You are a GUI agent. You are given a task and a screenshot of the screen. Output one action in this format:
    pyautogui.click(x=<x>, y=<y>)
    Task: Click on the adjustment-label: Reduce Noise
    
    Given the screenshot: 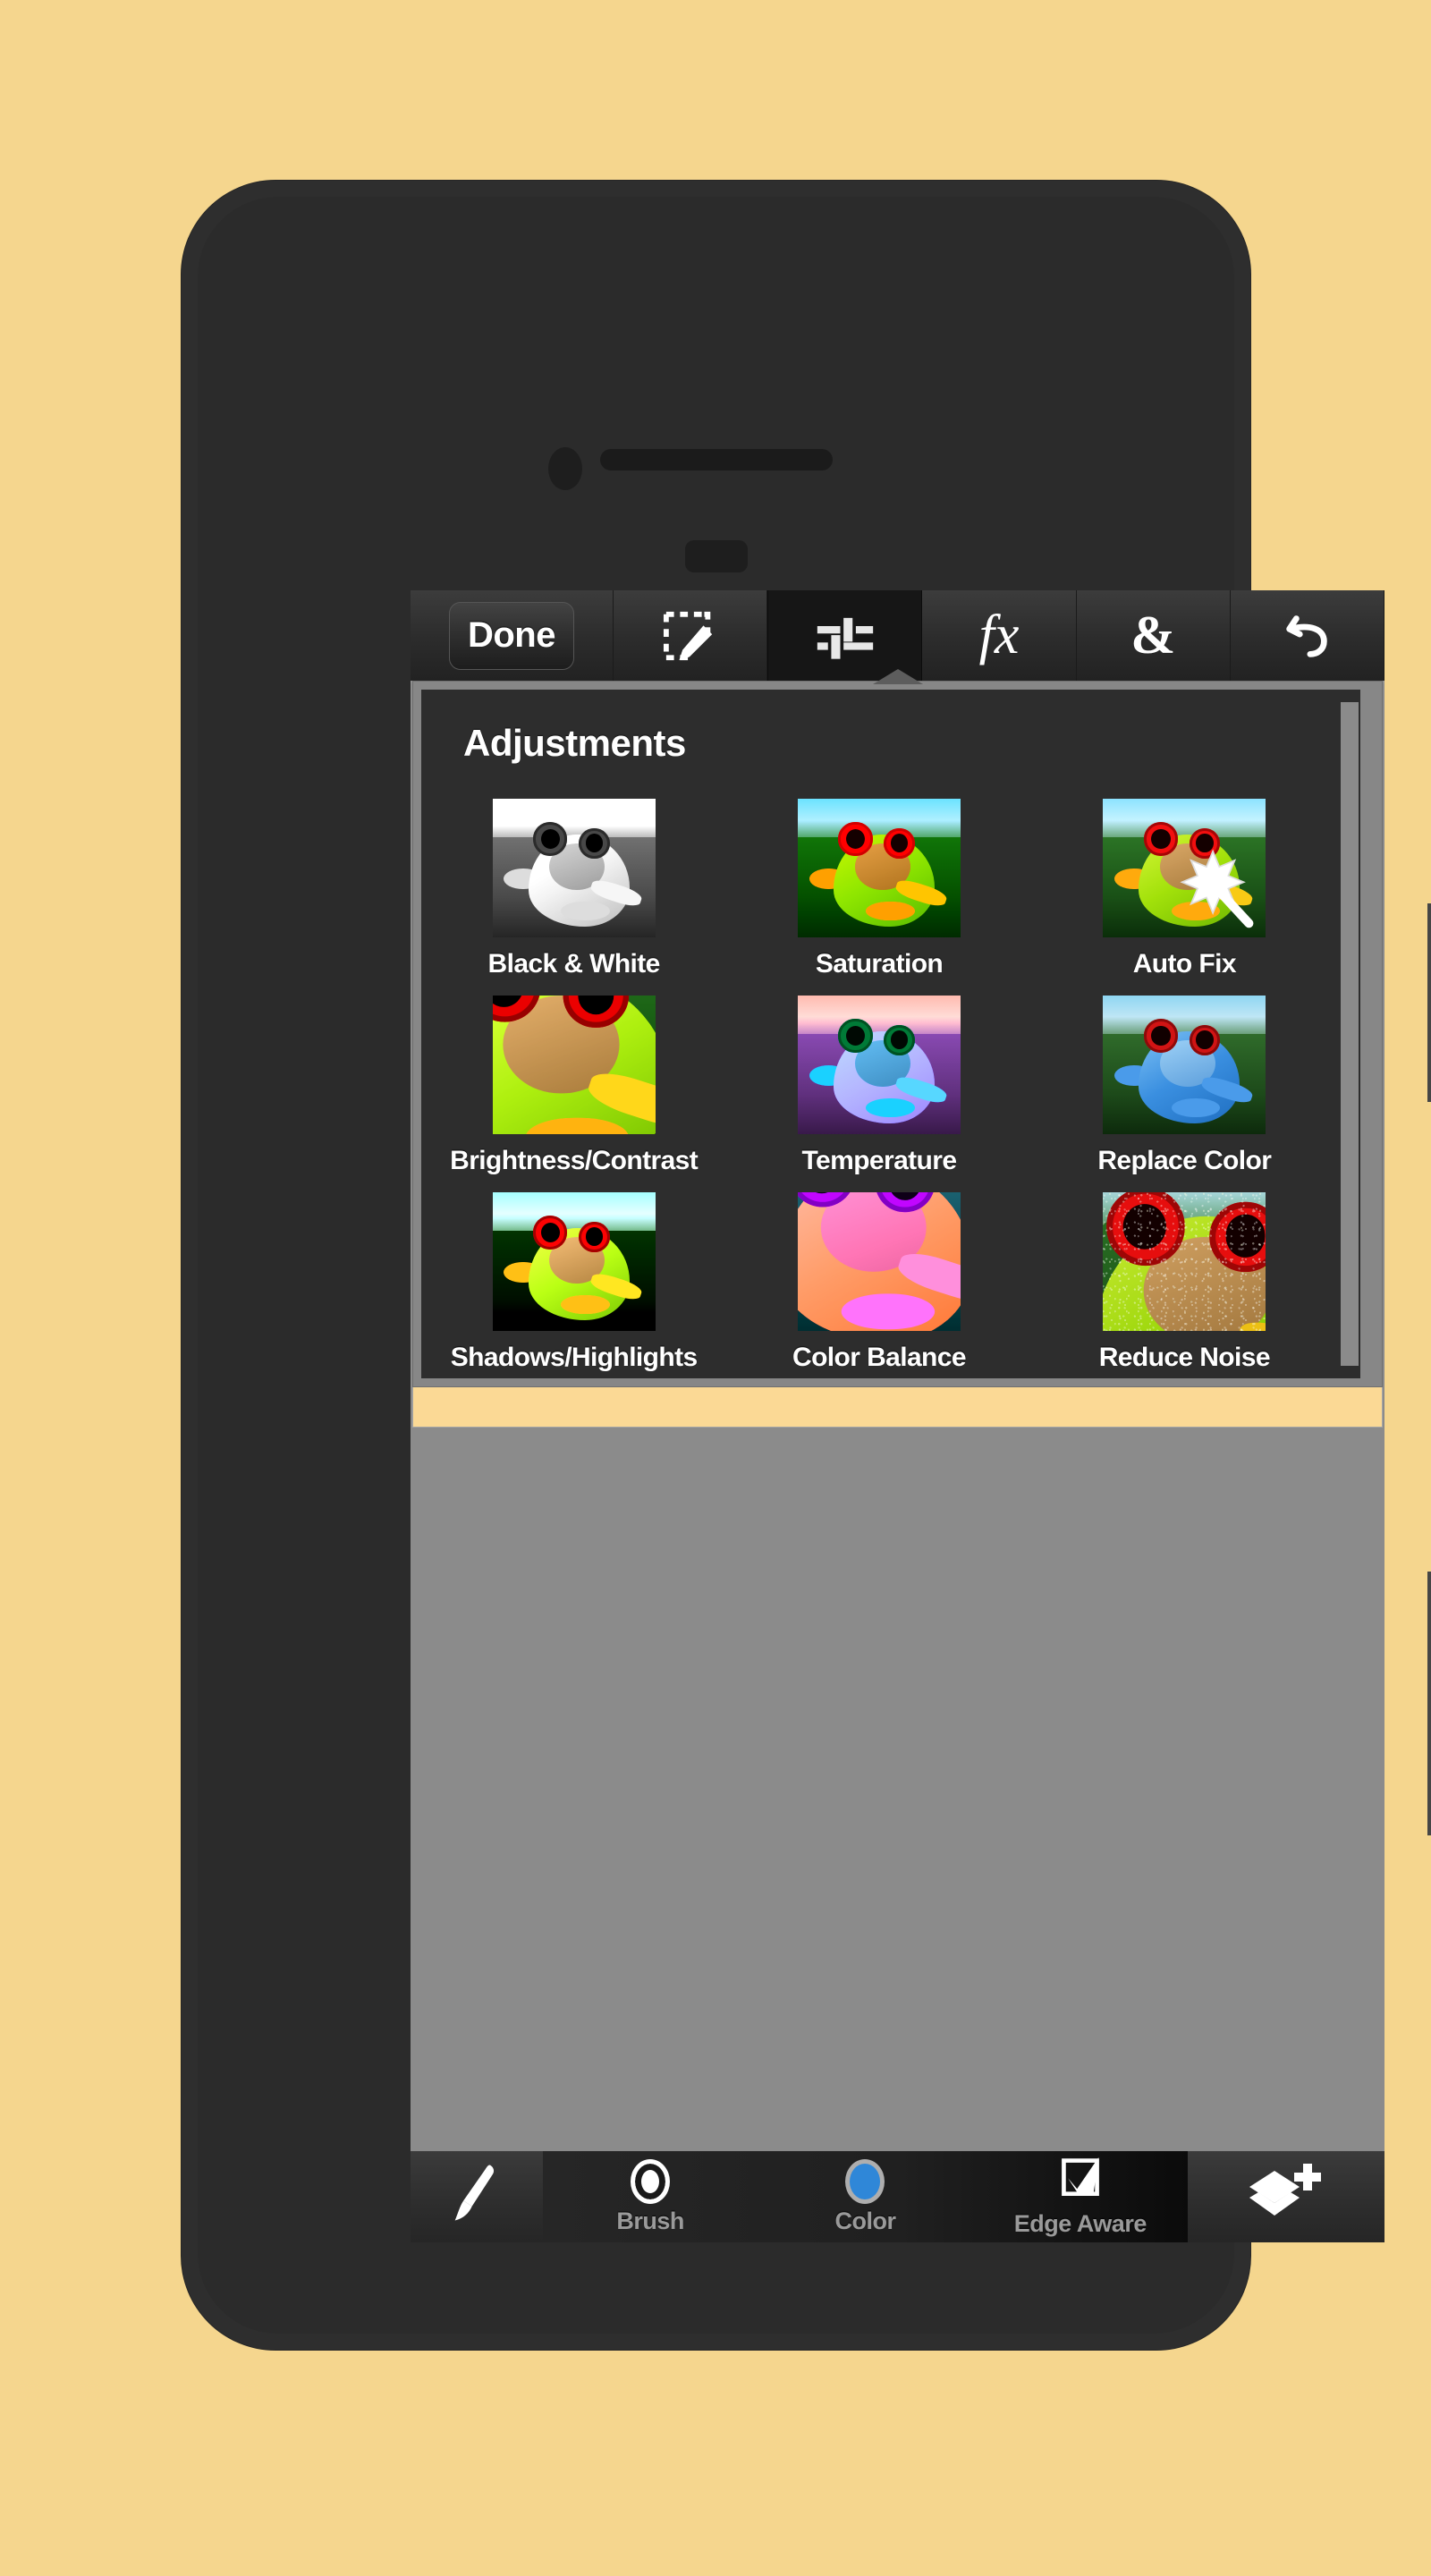 What is the action you would take?
    pyautogui.click(x=1185, y=1357)
    